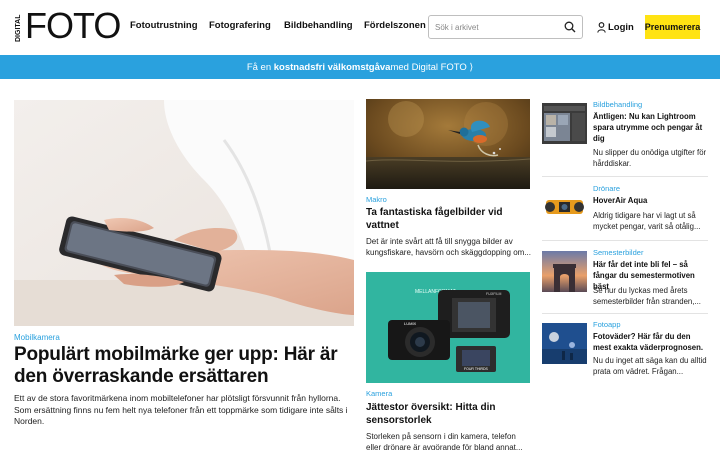 This screenshot has width=720, height=450. What do you see at coordinates (564, 123) in the screenshot?
I see `thumb-lightroom` at bounding box center [564, 123].